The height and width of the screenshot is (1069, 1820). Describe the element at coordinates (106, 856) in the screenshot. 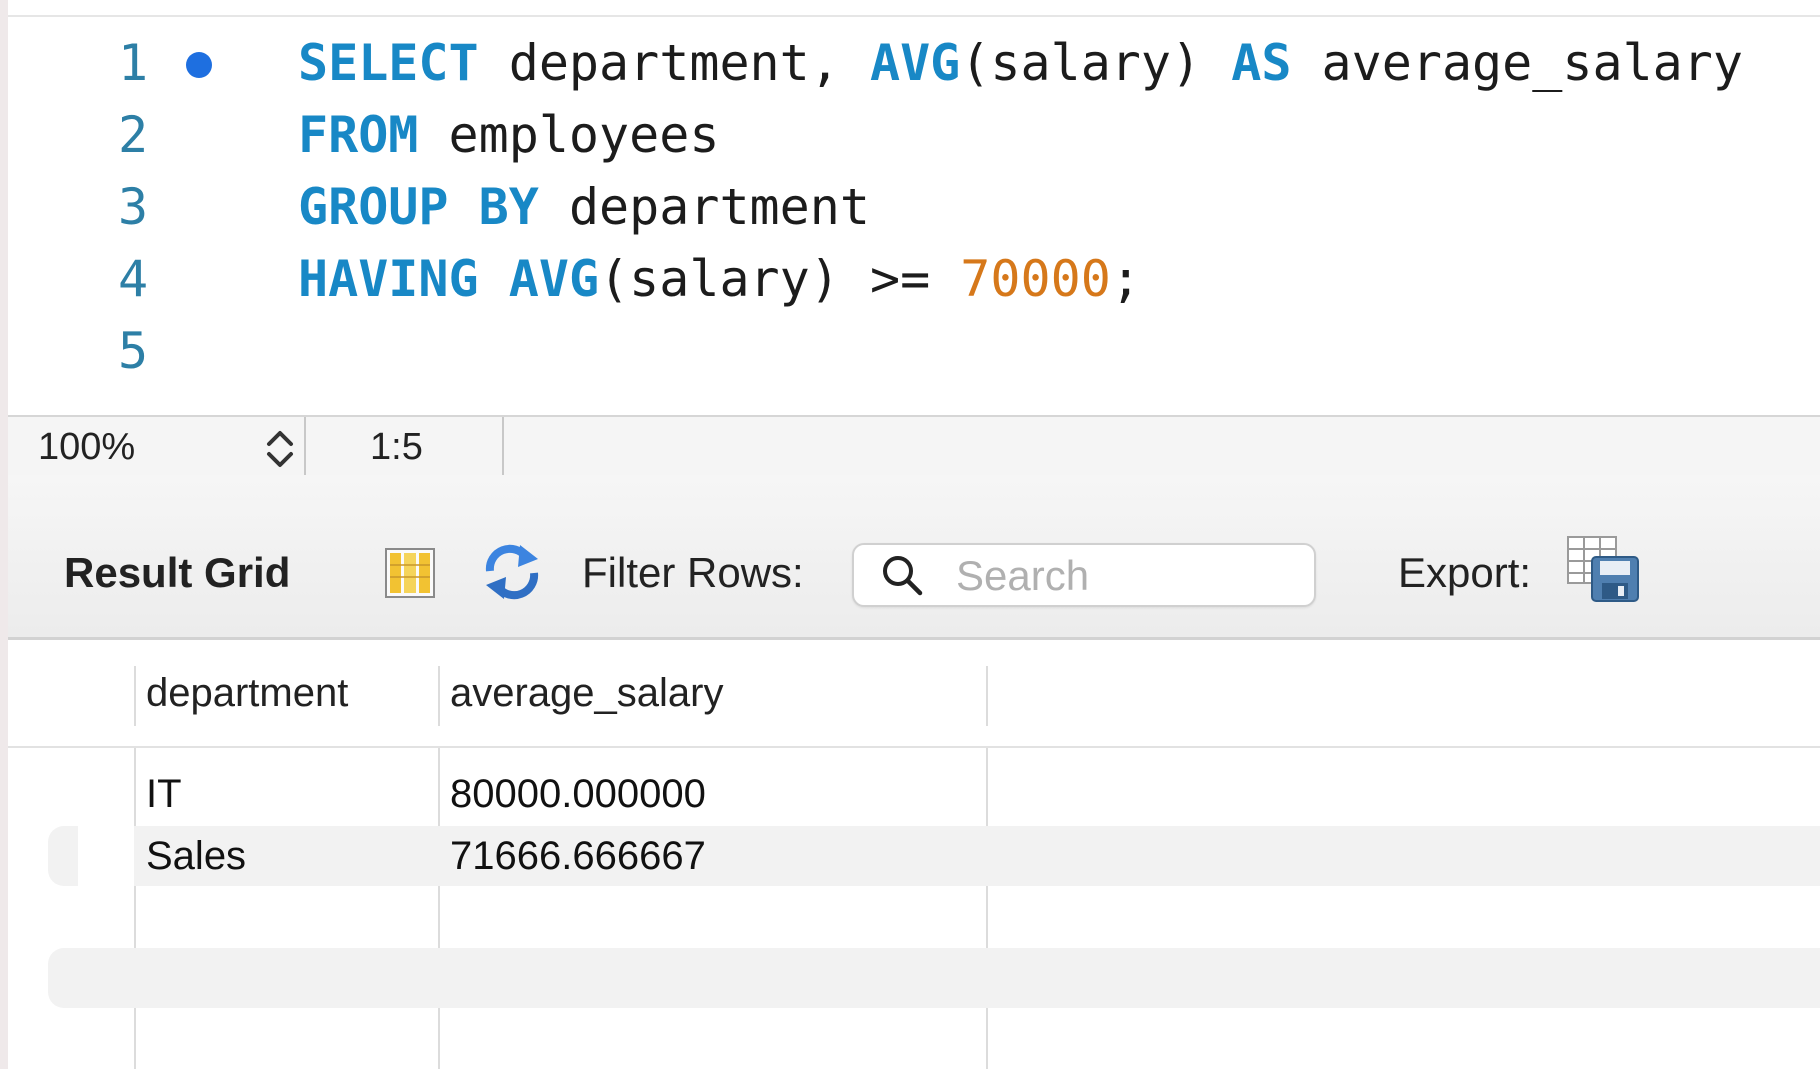

I see `row-selector` at that location.